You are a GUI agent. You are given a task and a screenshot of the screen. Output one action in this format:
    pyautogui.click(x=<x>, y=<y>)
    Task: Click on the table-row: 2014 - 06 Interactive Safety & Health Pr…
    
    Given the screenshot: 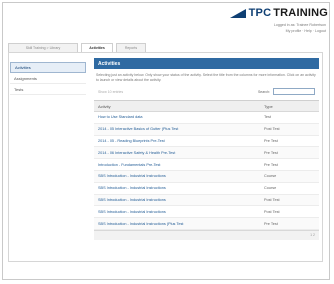 What is the action you would take?
    pyautogui.click(x=206, y=153)
    